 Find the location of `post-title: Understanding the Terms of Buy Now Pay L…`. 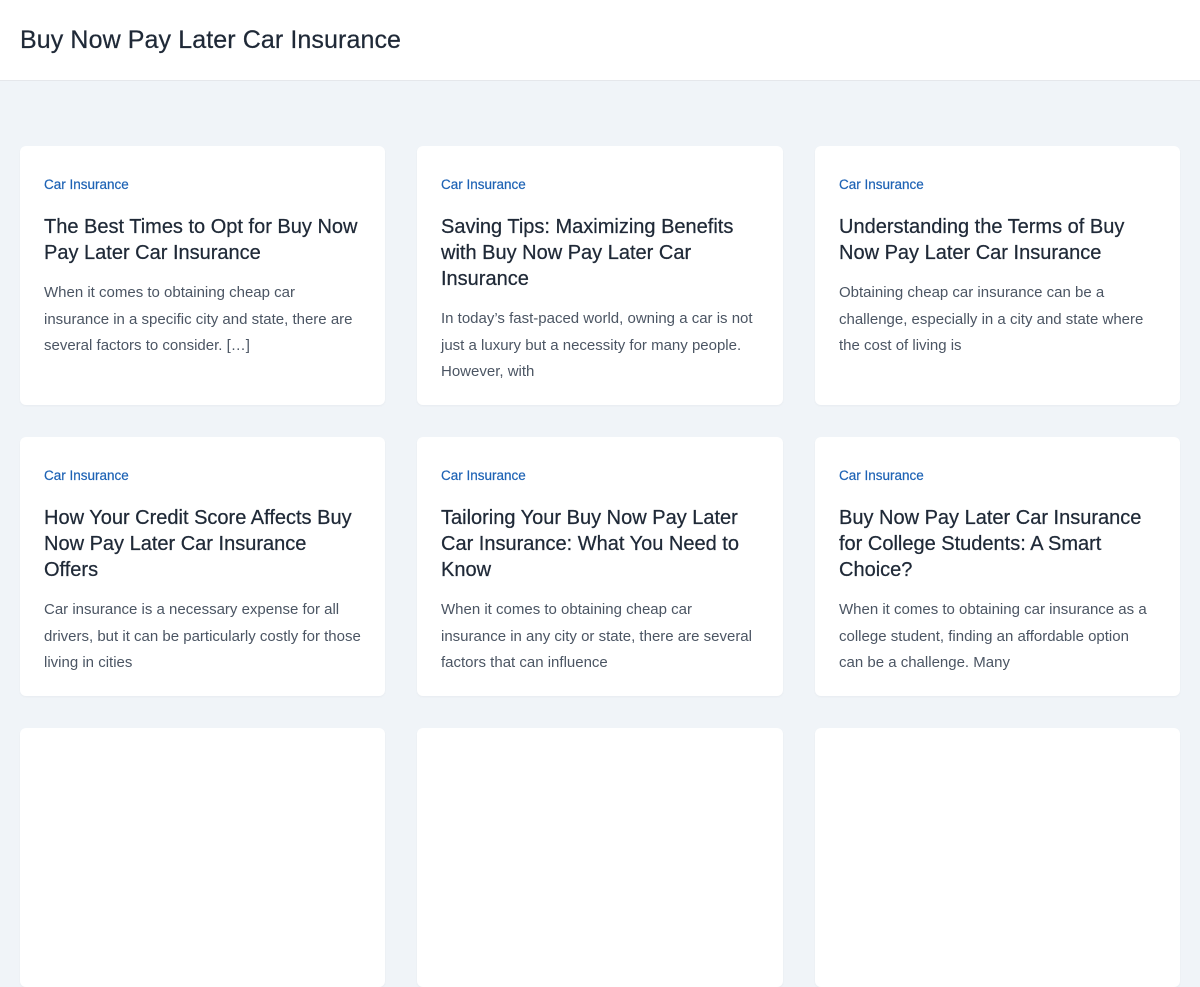

post-title: Understanding the Terms of Buy Now Pay L… is located at coordinates (997, 240).